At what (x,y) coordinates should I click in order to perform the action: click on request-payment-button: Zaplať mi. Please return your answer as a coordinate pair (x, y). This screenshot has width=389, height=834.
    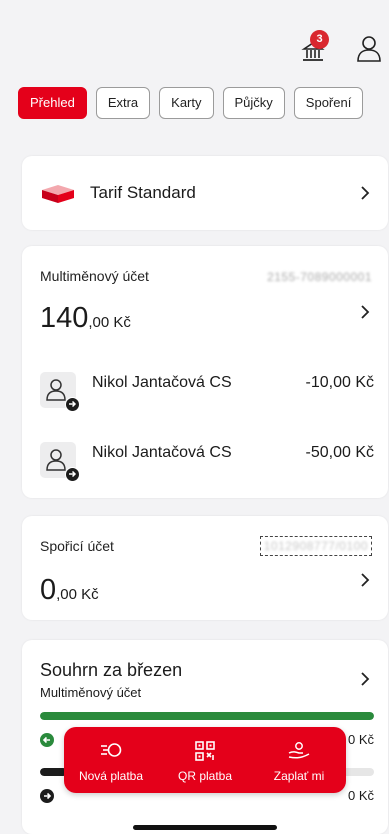
    Looking at the image, I should click on (299, 760).